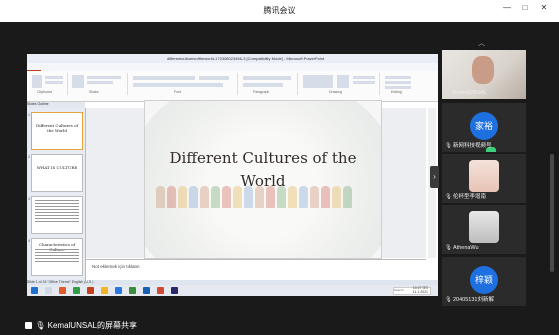 This screenshot has width=559, height=335. What do you see at coordinates (472, 146) in the screenshot?
I see `participant-name: 新网科技视频号` at bounding box center [472, 146].